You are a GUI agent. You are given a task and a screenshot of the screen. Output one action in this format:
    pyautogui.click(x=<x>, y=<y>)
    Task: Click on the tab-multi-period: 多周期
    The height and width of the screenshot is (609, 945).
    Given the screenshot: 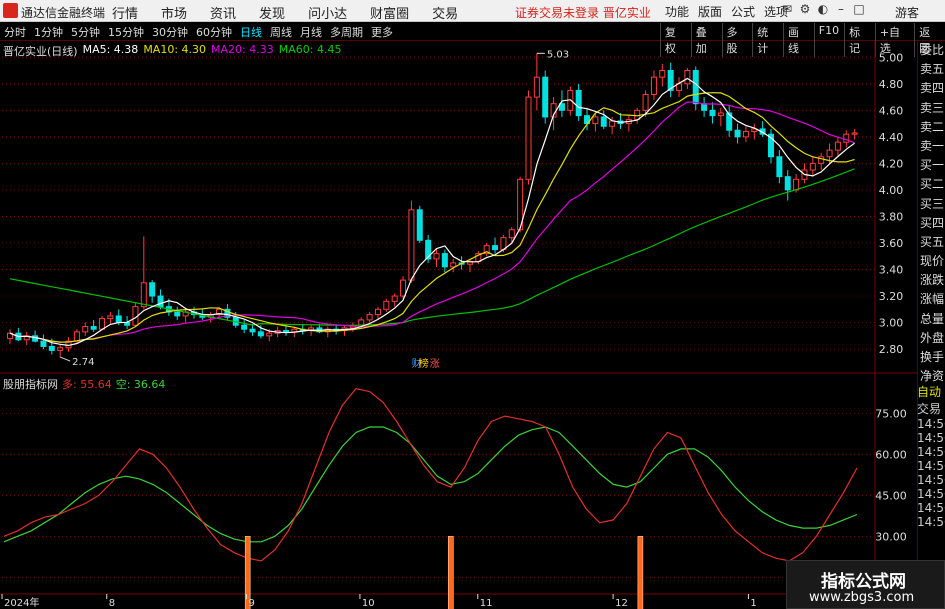 What is the action you would take?
    pyautogui.click(x=346, y=32)
    